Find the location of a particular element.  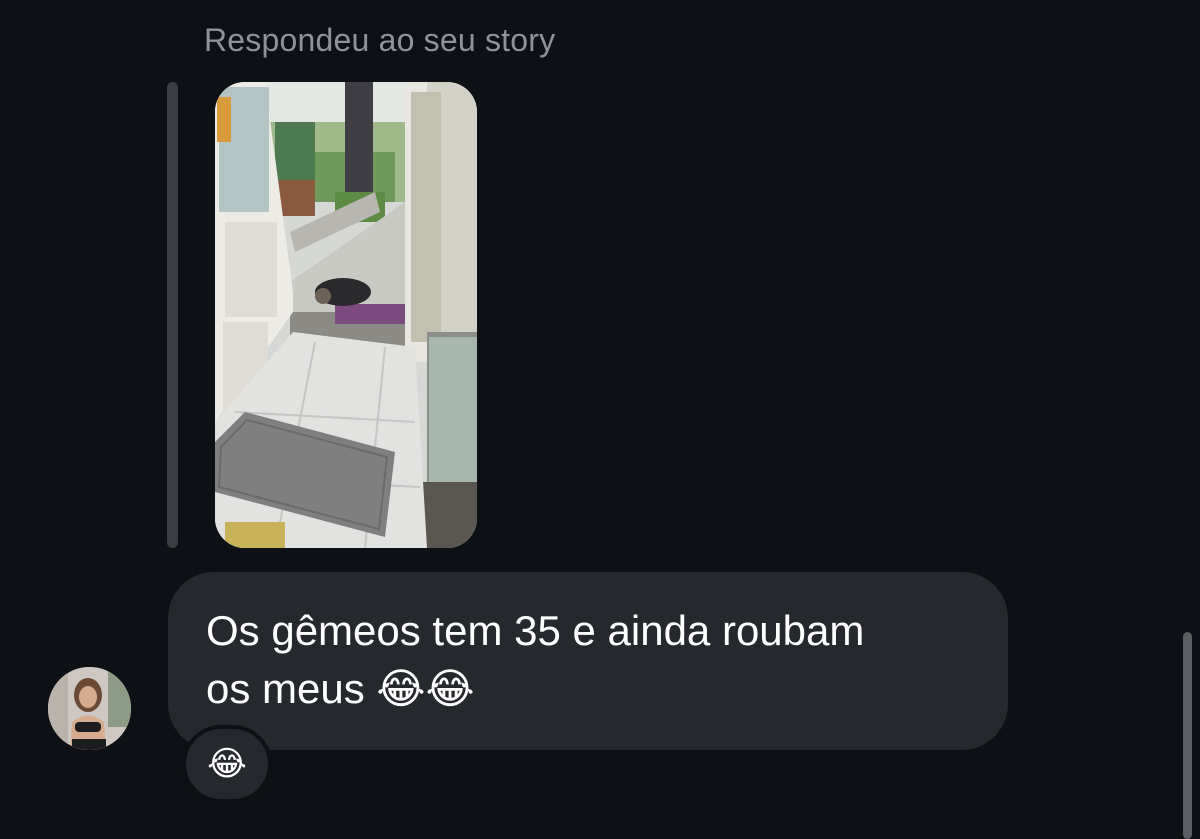

quote-bar is located at coordinates (172, 315).